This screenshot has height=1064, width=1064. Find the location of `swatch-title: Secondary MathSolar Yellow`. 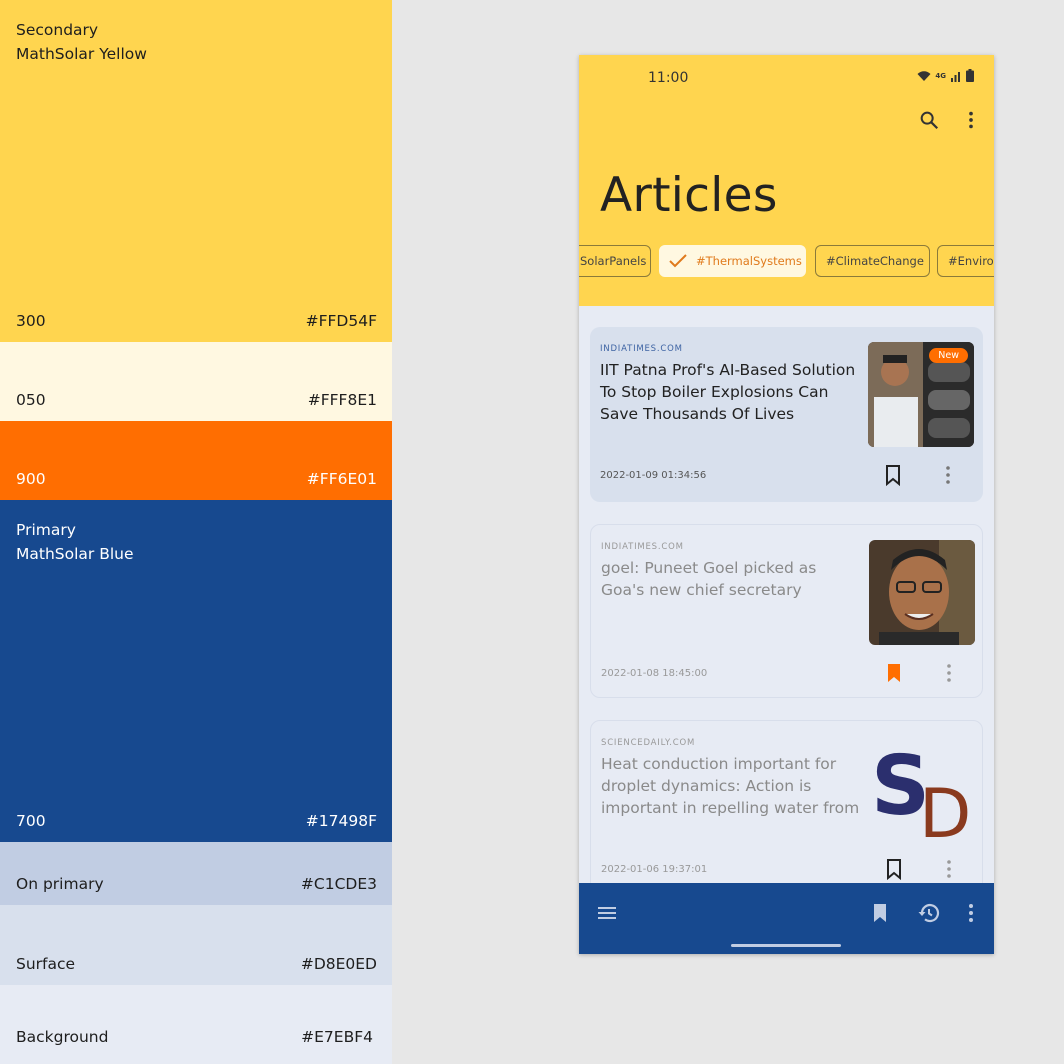

swatch-title: Secondary MathSolar Yellow is located at coordinates (81, 42).